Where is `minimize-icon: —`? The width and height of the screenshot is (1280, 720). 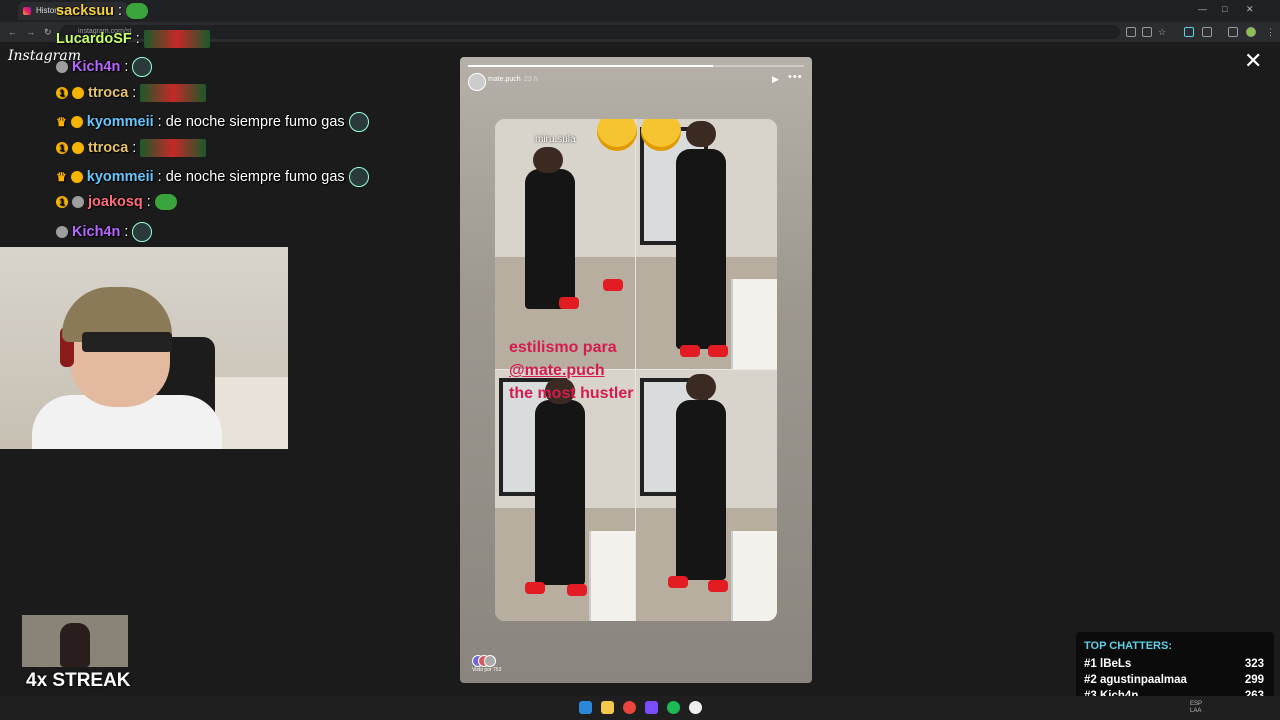 minimize-icon: — is located at coordinates (1202, 9).